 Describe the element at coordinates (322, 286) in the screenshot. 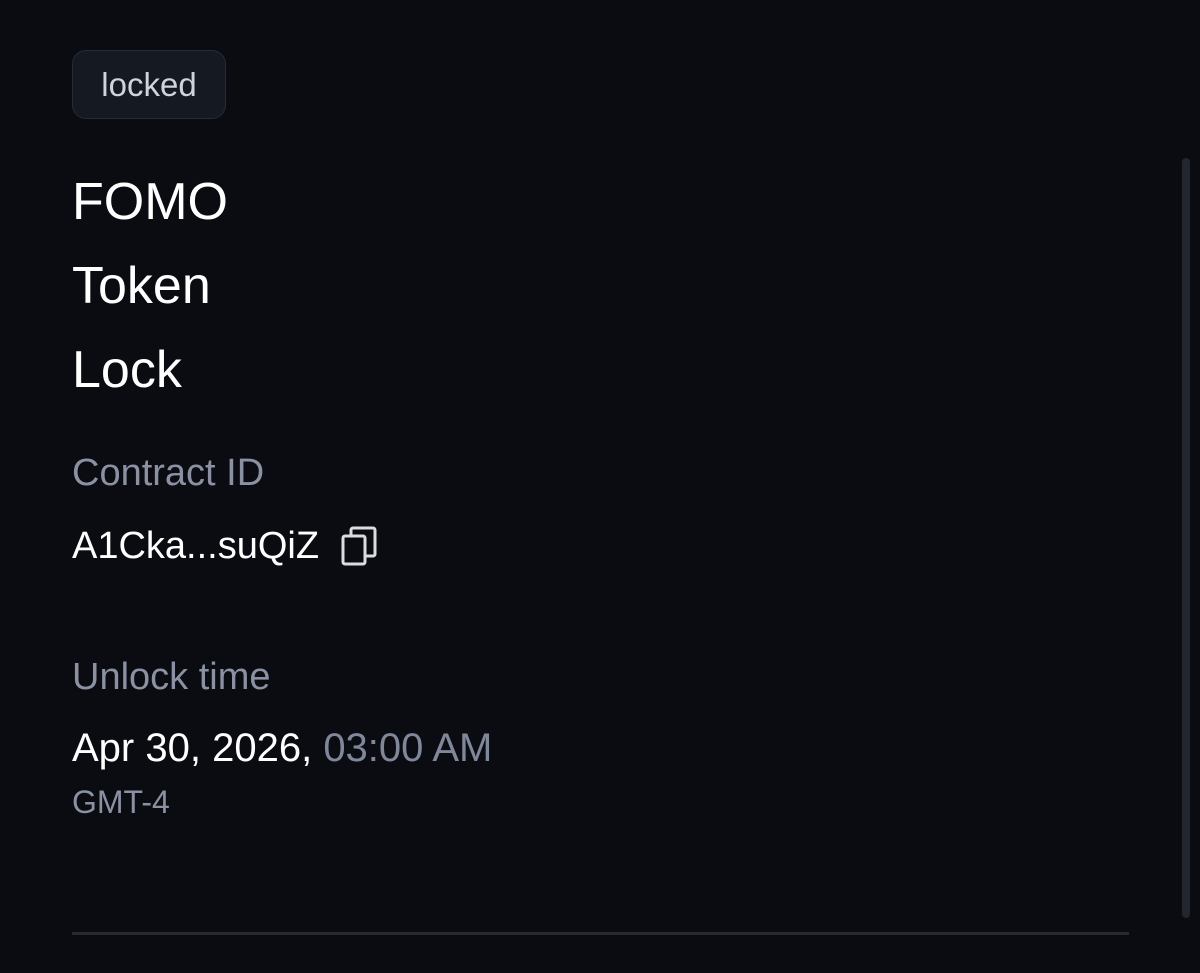

I see `page-title: FOMO Token Lock` at that location.